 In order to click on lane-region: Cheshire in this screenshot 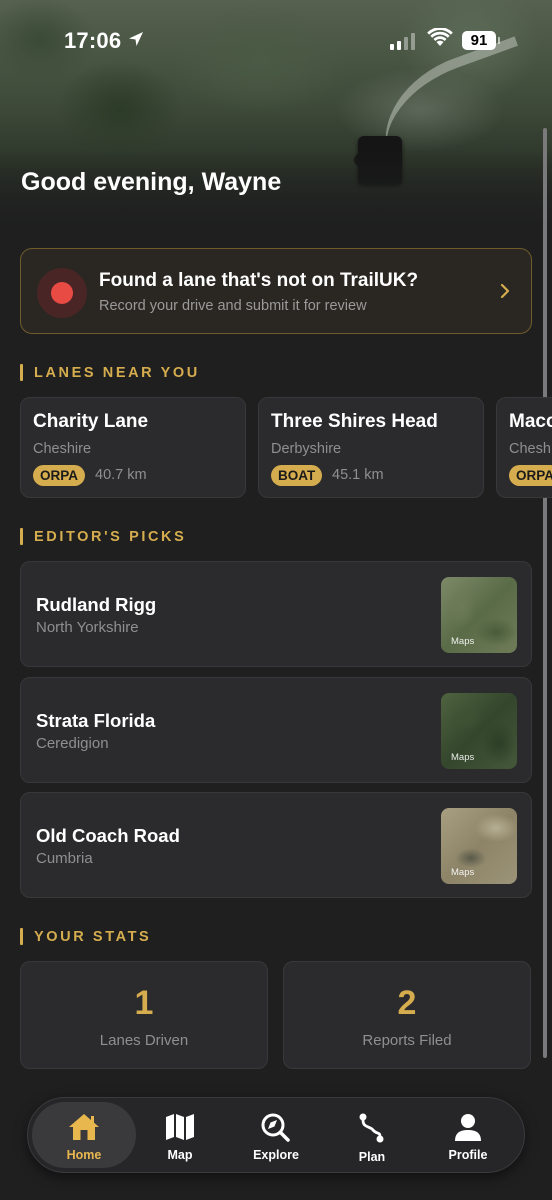, I will do `click(62, 449)`.